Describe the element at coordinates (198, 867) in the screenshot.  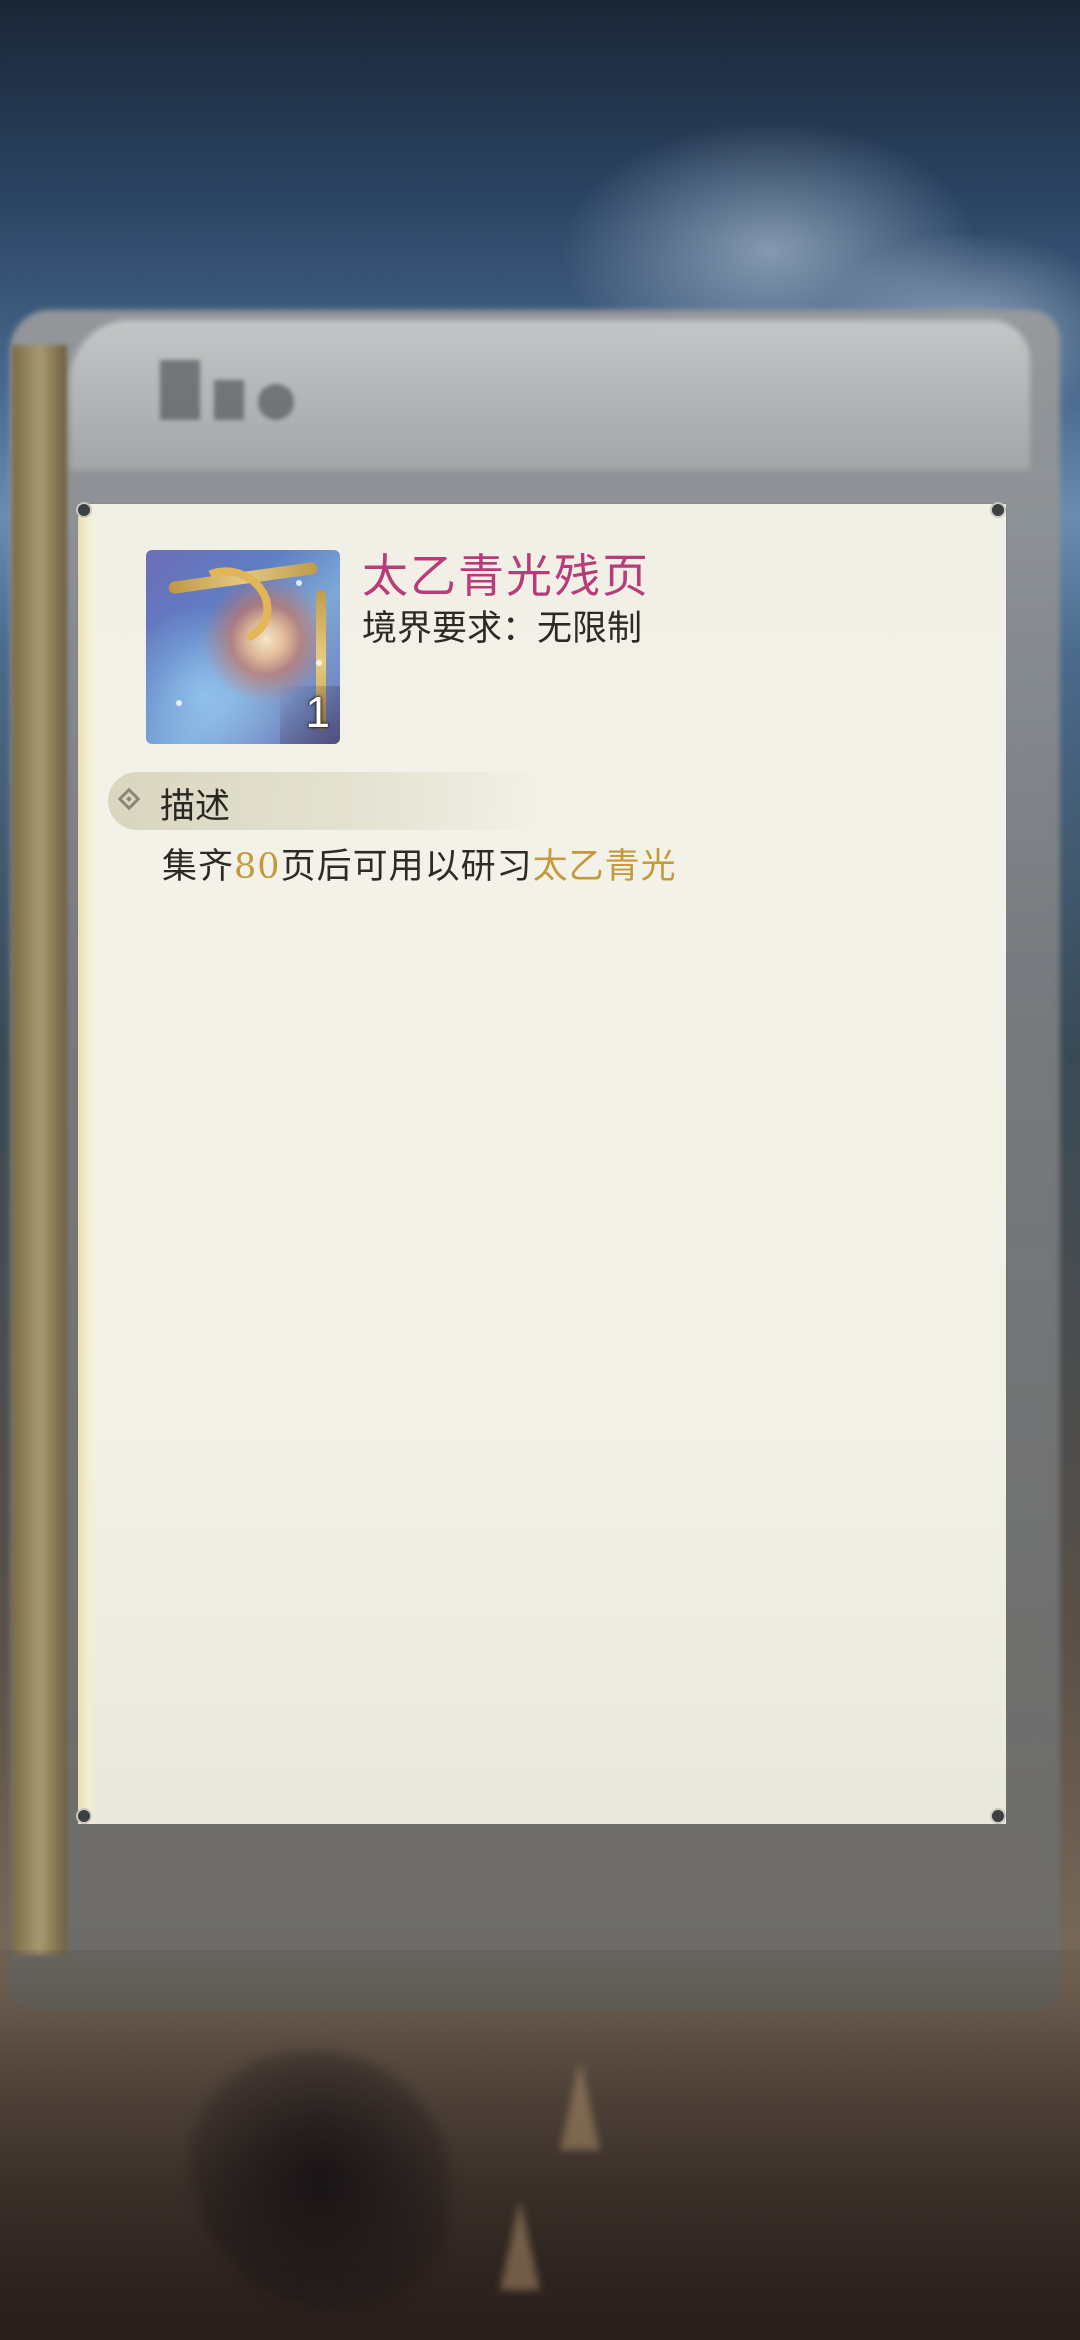
I see `description-prefix: 集齐` at that location.